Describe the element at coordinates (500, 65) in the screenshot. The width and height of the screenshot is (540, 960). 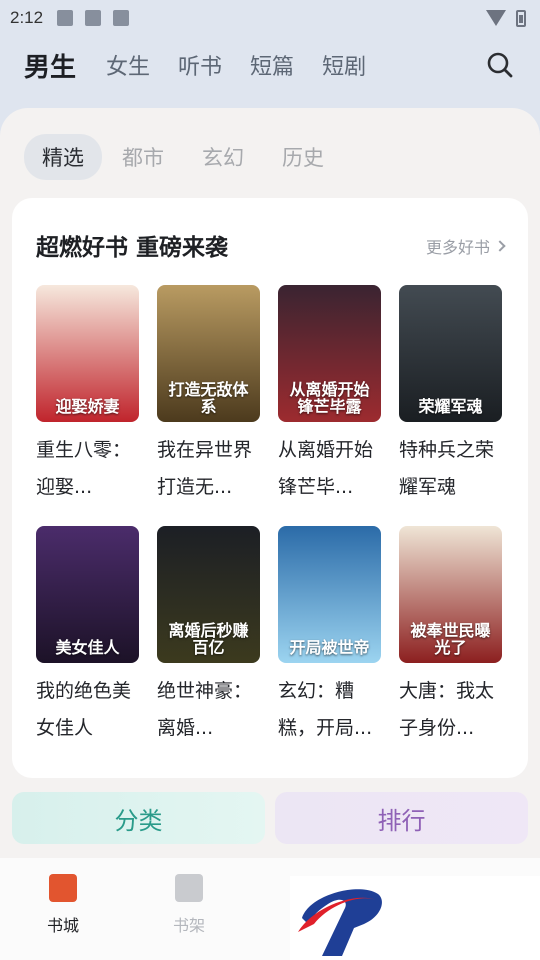
I see `search-icon` at that location.